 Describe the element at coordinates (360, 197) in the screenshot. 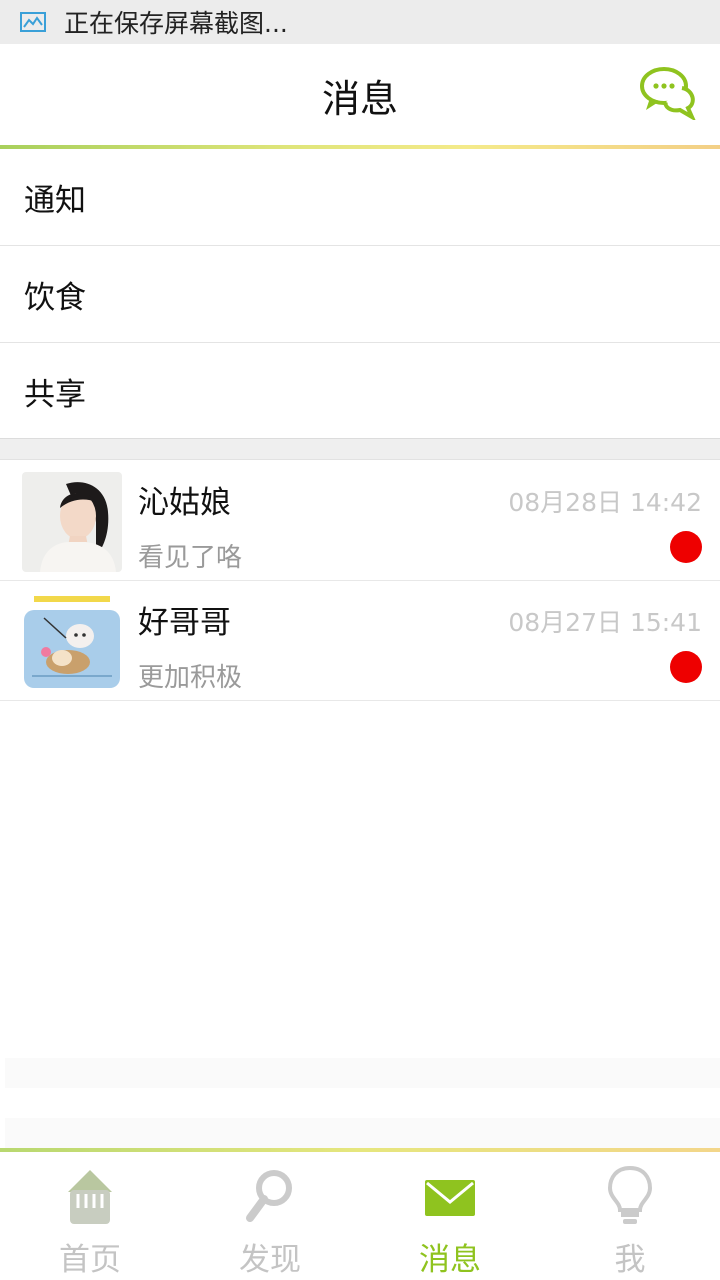

I see `menu-item-notifications: 通知` at that location.